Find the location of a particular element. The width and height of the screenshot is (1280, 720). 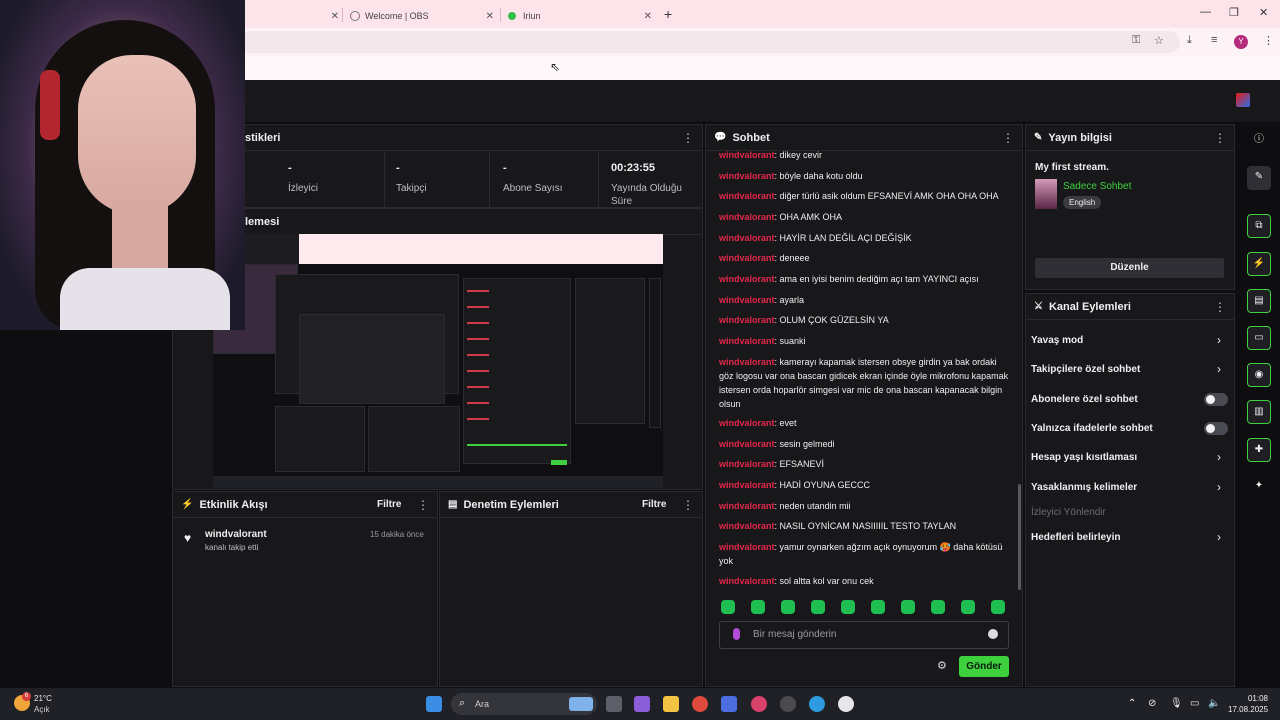

emoji-picker-icon is located at coordinates (993, 634).